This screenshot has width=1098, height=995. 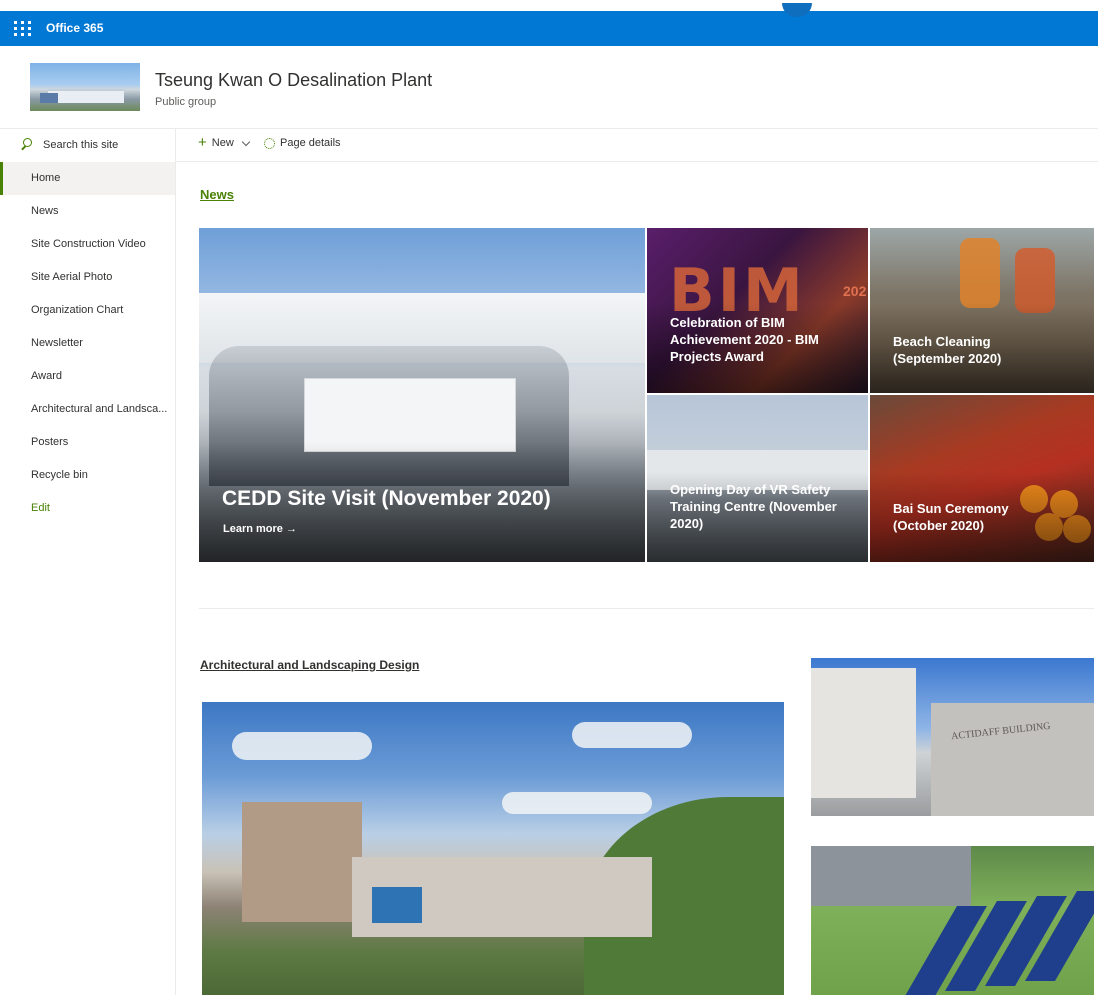 What do you see at coordinates (217, 194) in the screenshot?
I see `news-heading: News` at bounding box center [217, 194].